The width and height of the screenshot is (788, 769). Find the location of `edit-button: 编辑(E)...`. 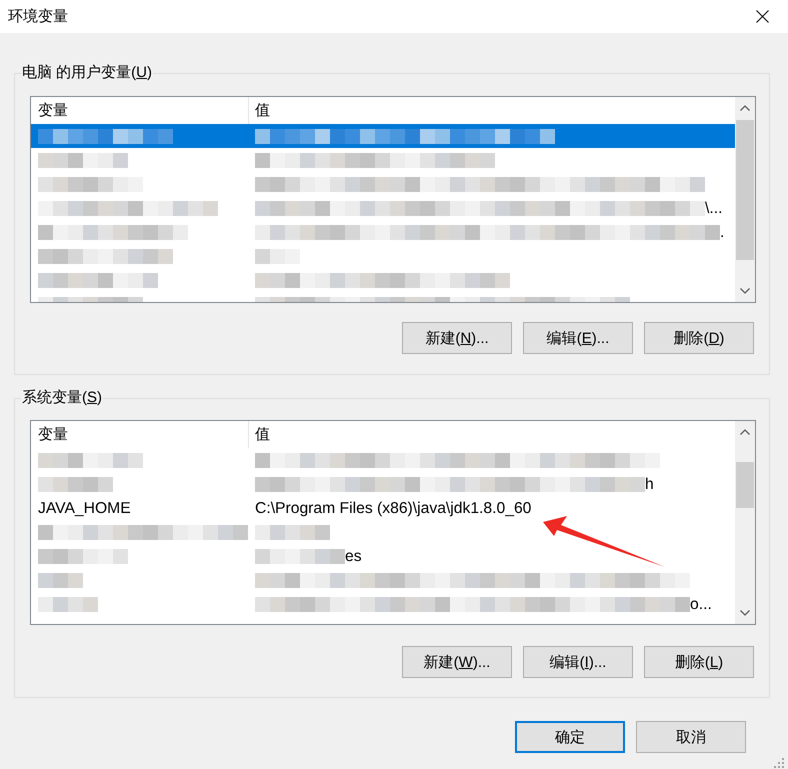

edit-button: 编辑(E)... is located at coordinates (578, 338).